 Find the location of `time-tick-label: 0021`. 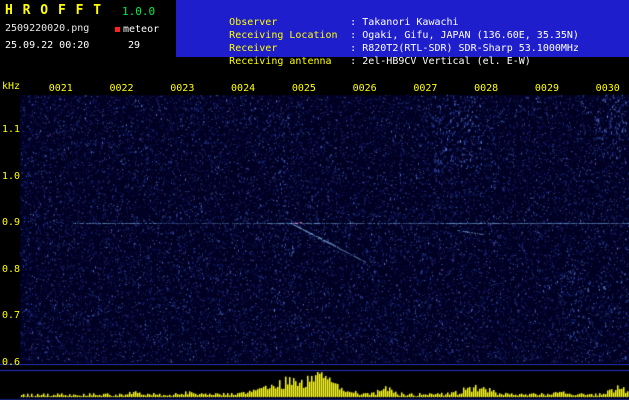

time-tick-label: 0021 is located at coordinates (60, 88).